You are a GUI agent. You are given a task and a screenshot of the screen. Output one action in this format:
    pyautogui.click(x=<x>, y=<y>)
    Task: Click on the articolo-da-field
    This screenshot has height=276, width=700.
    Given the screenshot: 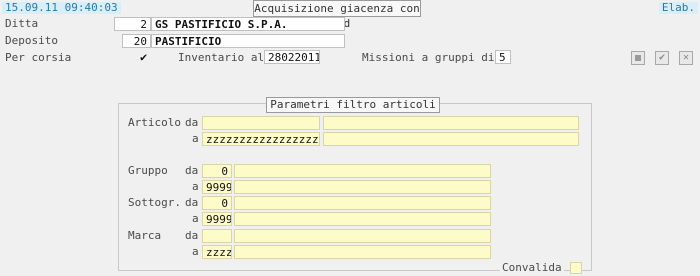 What is the action you would take?
    pyautogui.click(x=261, y=123)
    